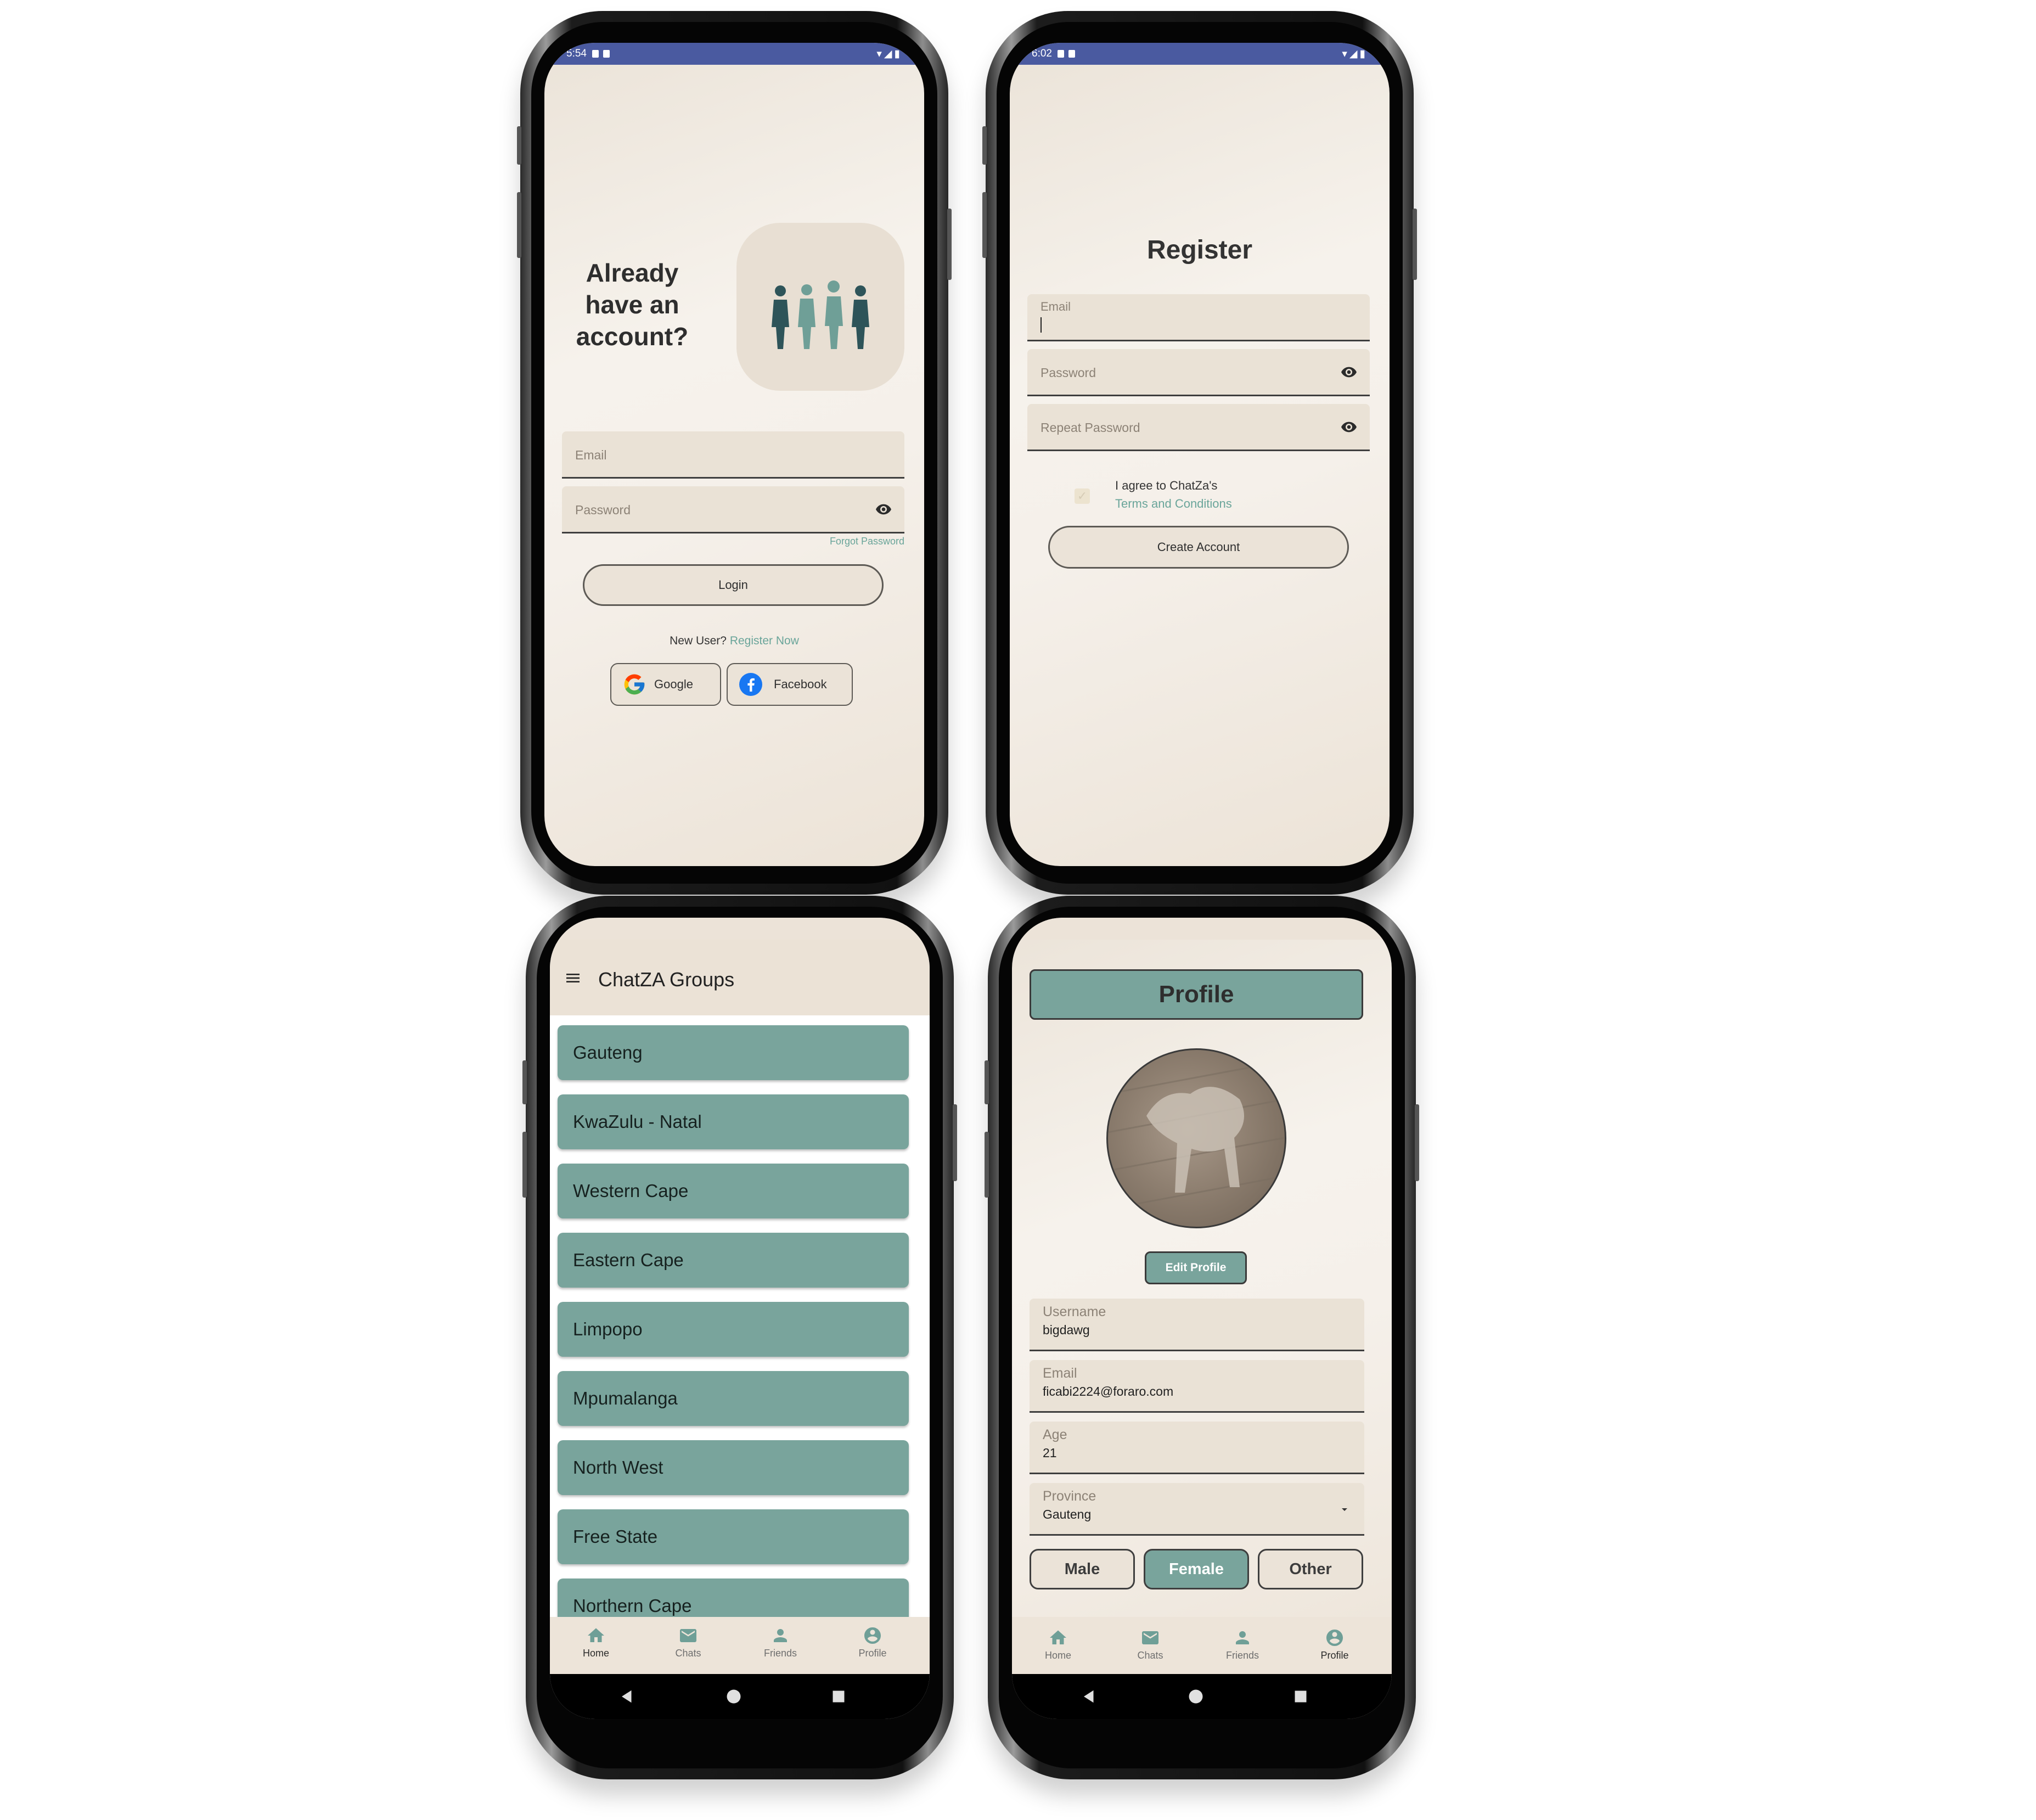 The height and width of the screenshot is (1820, 2036). What do you see at coordinates (591, 455) in the screenshot?
I see `email-label: Email` at bounding box center [591, 455].